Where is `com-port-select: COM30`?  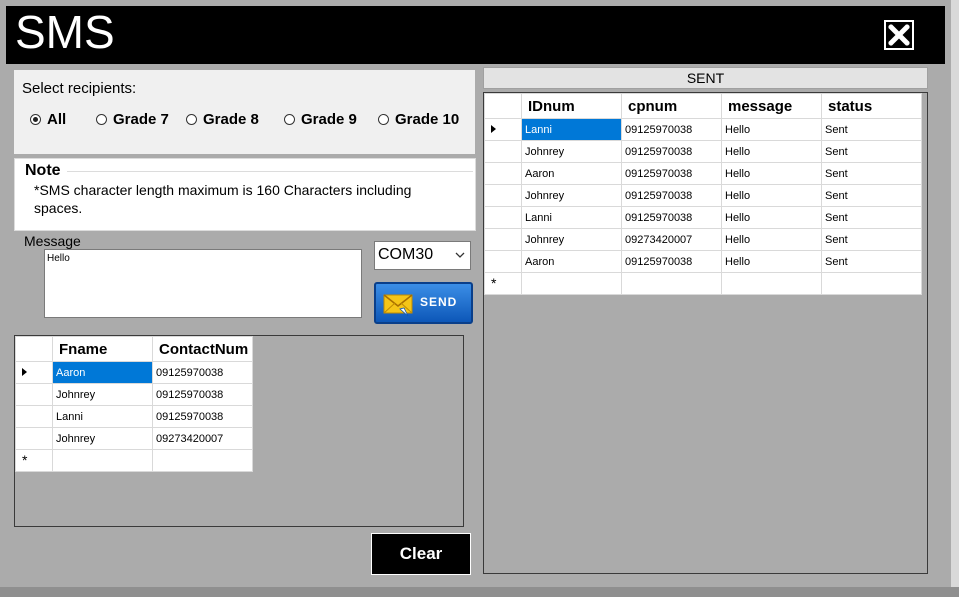 com-port-select: COM30 is located at coordinates (422, 255).